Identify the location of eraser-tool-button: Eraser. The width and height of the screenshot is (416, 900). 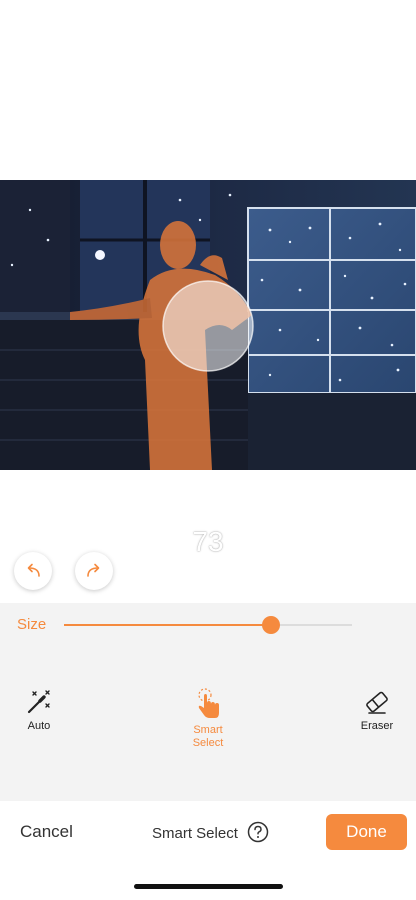
(376, 710).